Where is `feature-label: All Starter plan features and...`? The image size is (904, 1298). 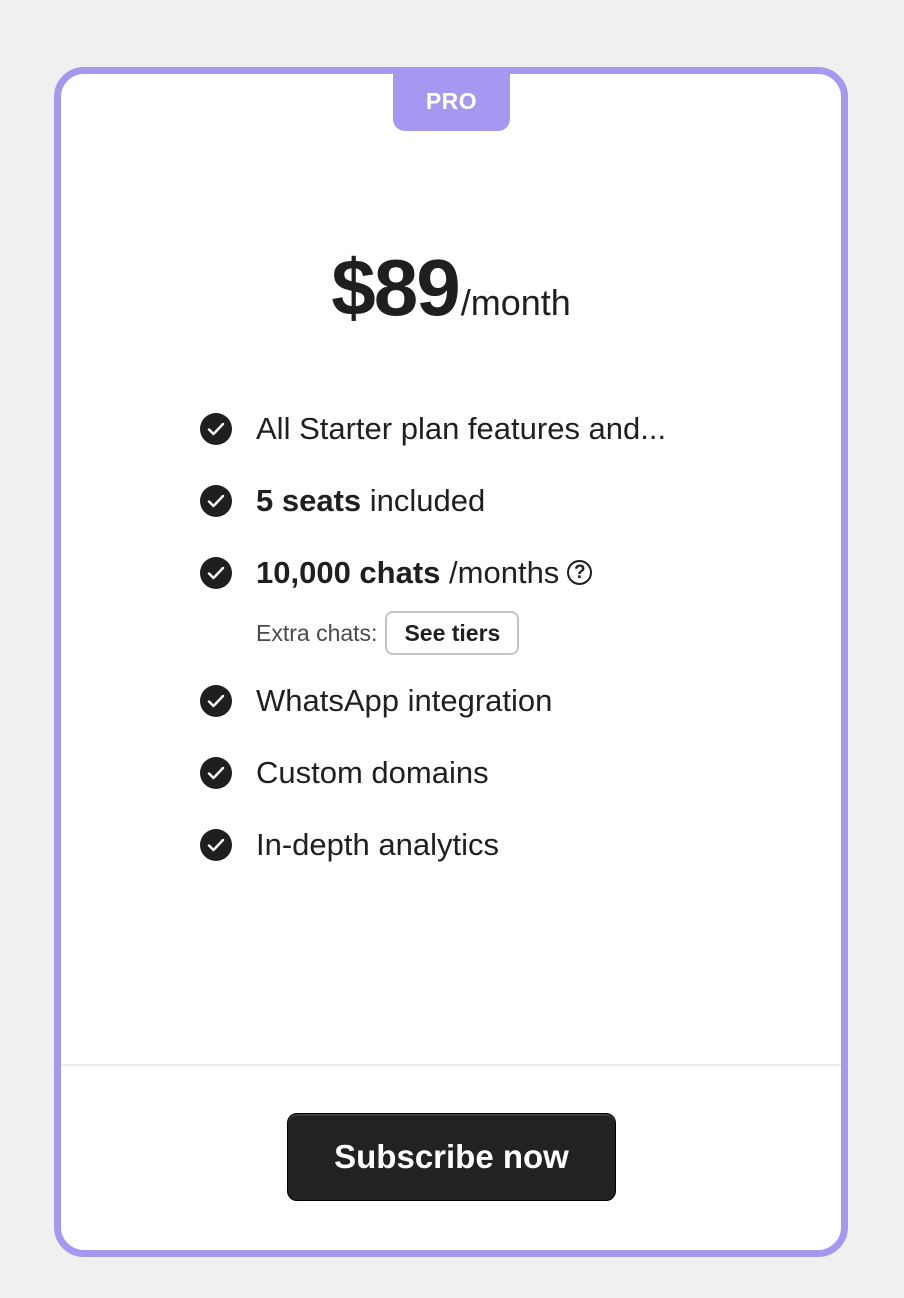 feature-label: All Starter plan features and... is located at coordinates (461, 428).